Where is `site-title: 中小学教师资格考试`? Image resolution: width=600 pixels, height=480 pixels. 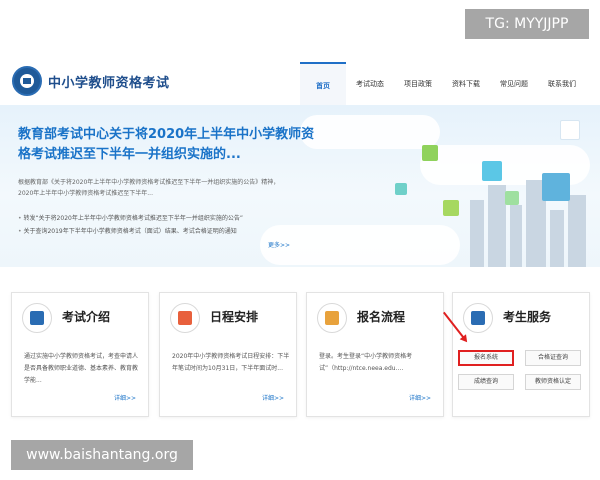 site-title: 中小学教师资格考试 is located at coordinates (109, 81).